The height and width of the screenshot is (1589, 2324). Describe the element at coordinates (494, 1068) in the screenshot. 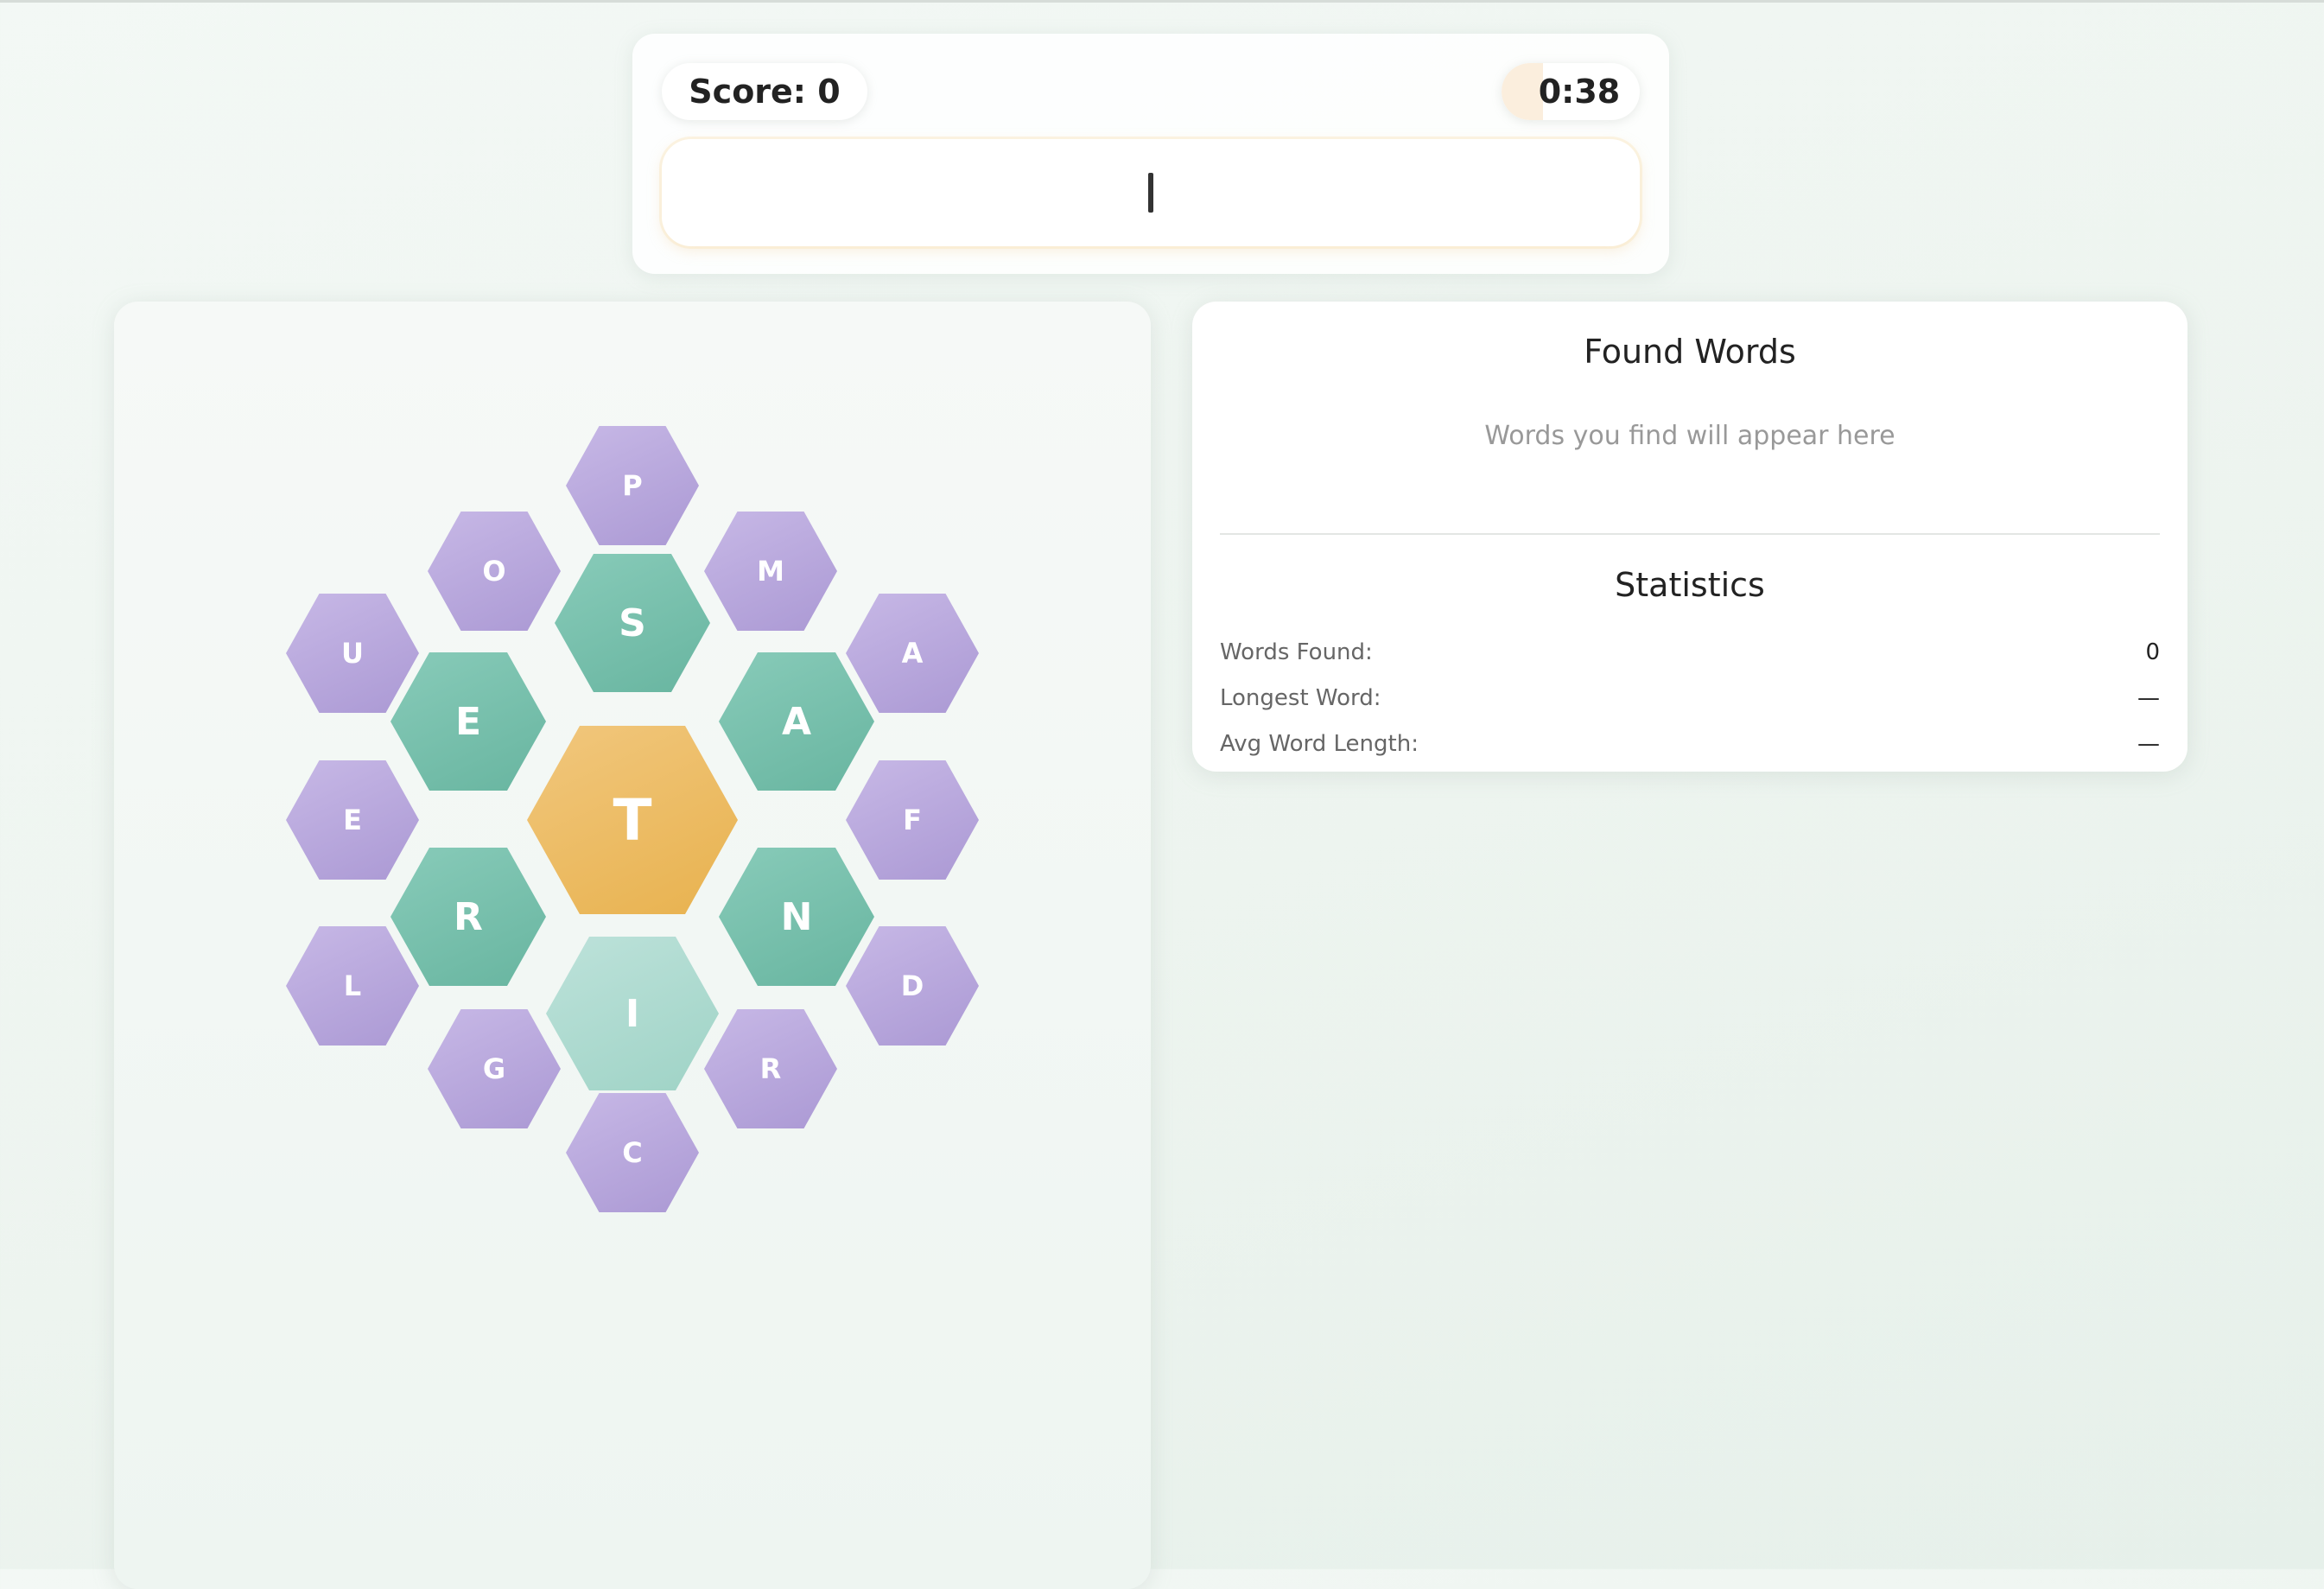

I see `hex-outer-letter: G` at that location.